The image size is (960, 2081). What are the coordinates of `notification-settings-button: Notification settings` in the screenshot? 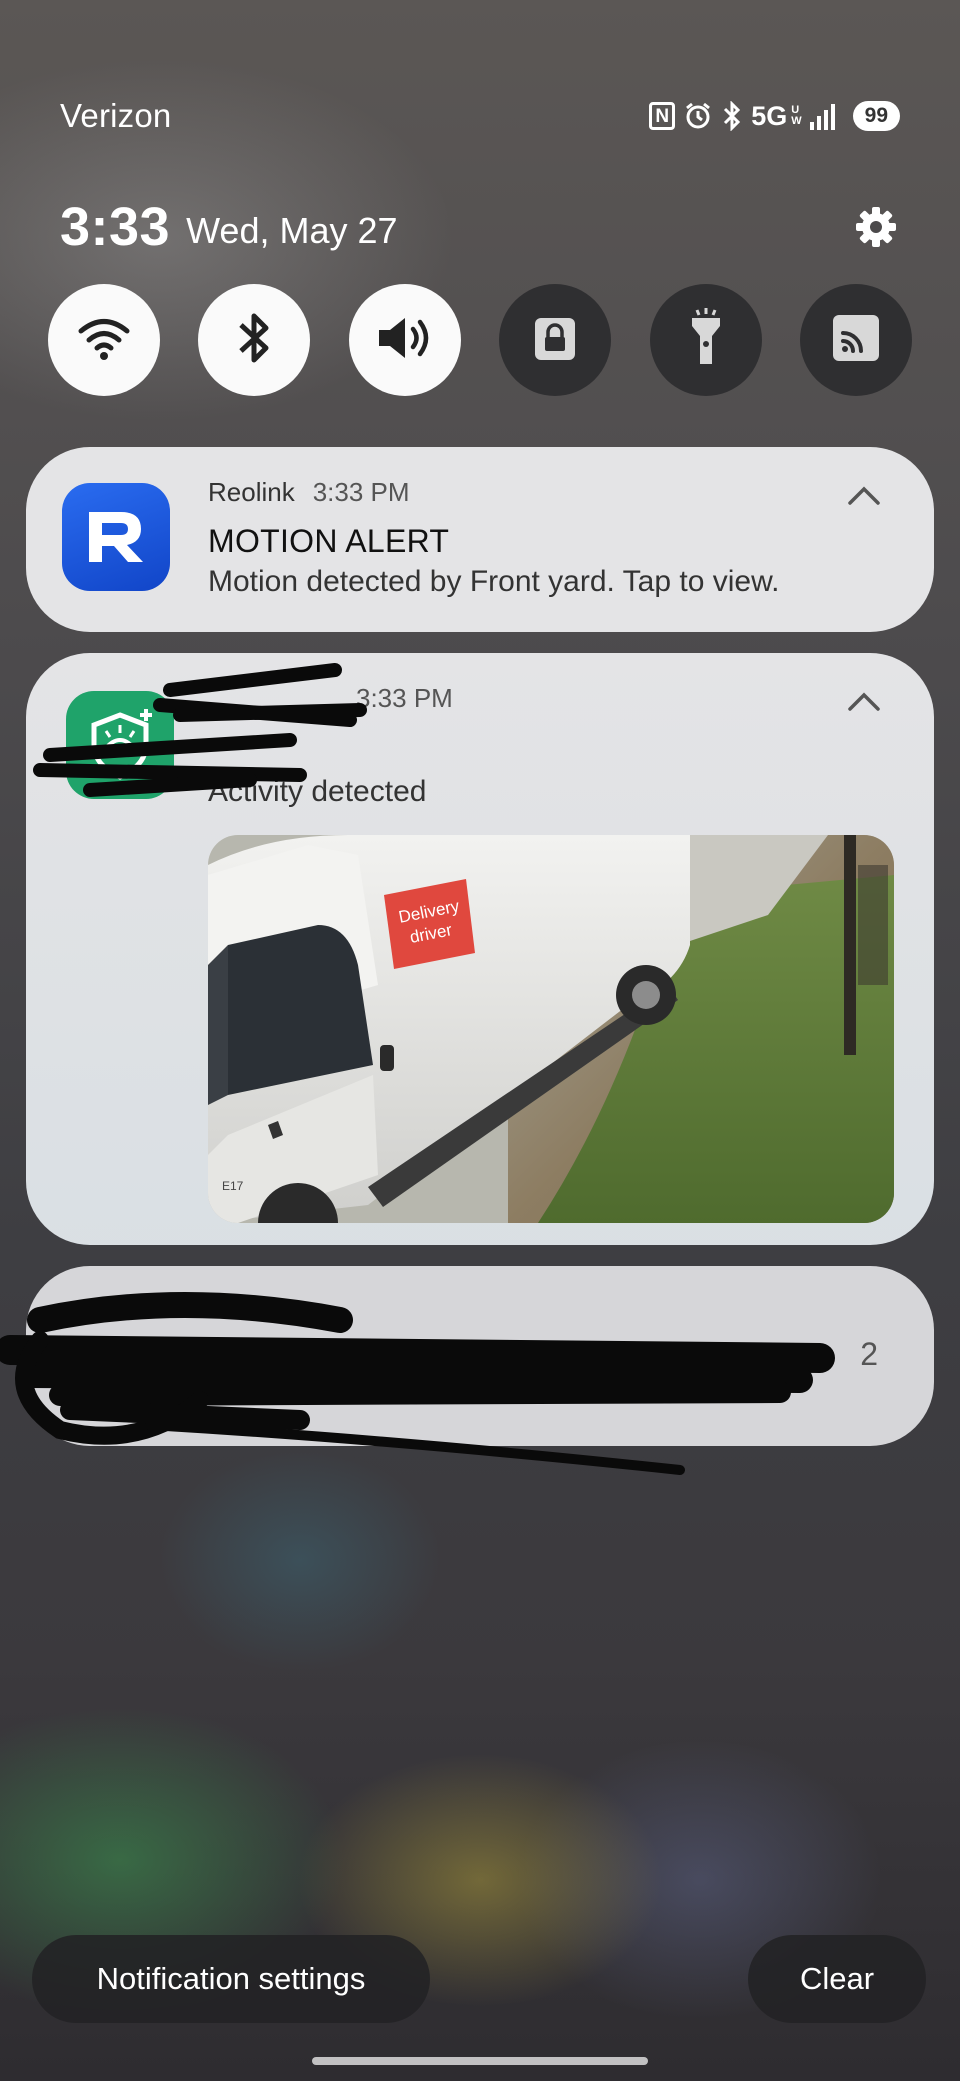 It's located at (231, 1979).